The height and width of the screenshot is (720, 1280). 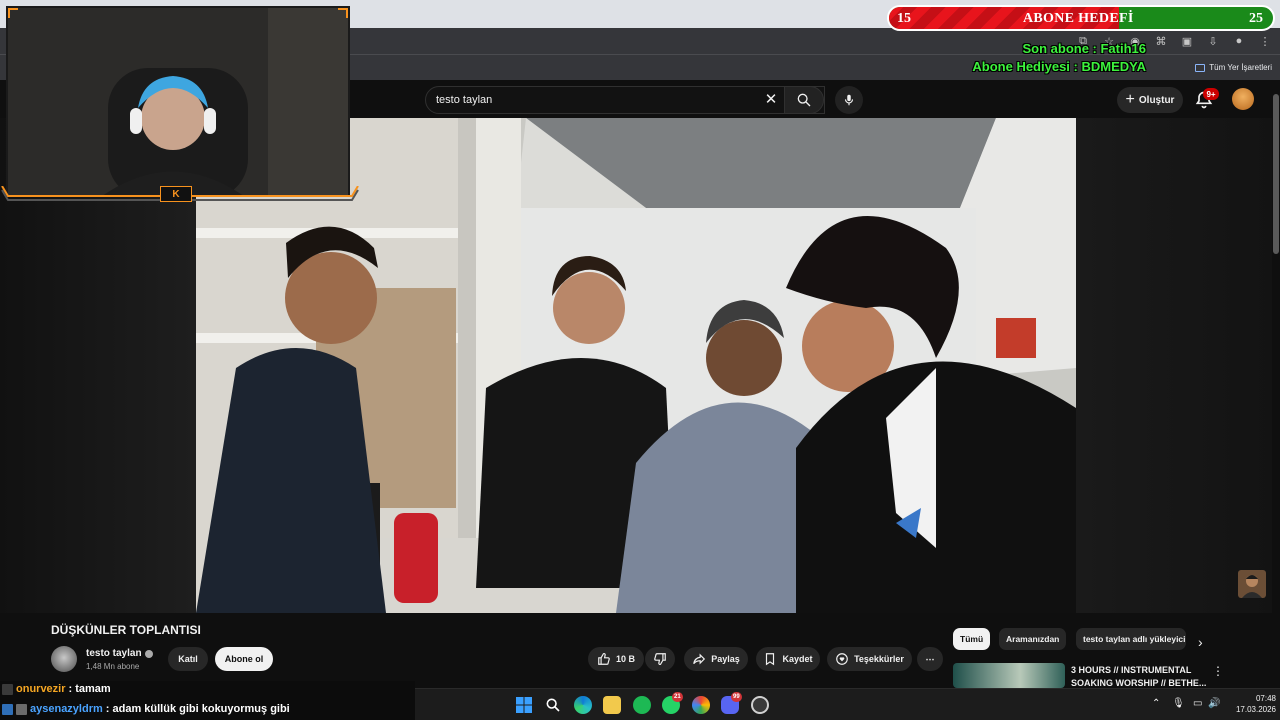 I want to click on chat-text: : adam küllük gibi kokuyormuş gibi, so click(x=197, y=709).